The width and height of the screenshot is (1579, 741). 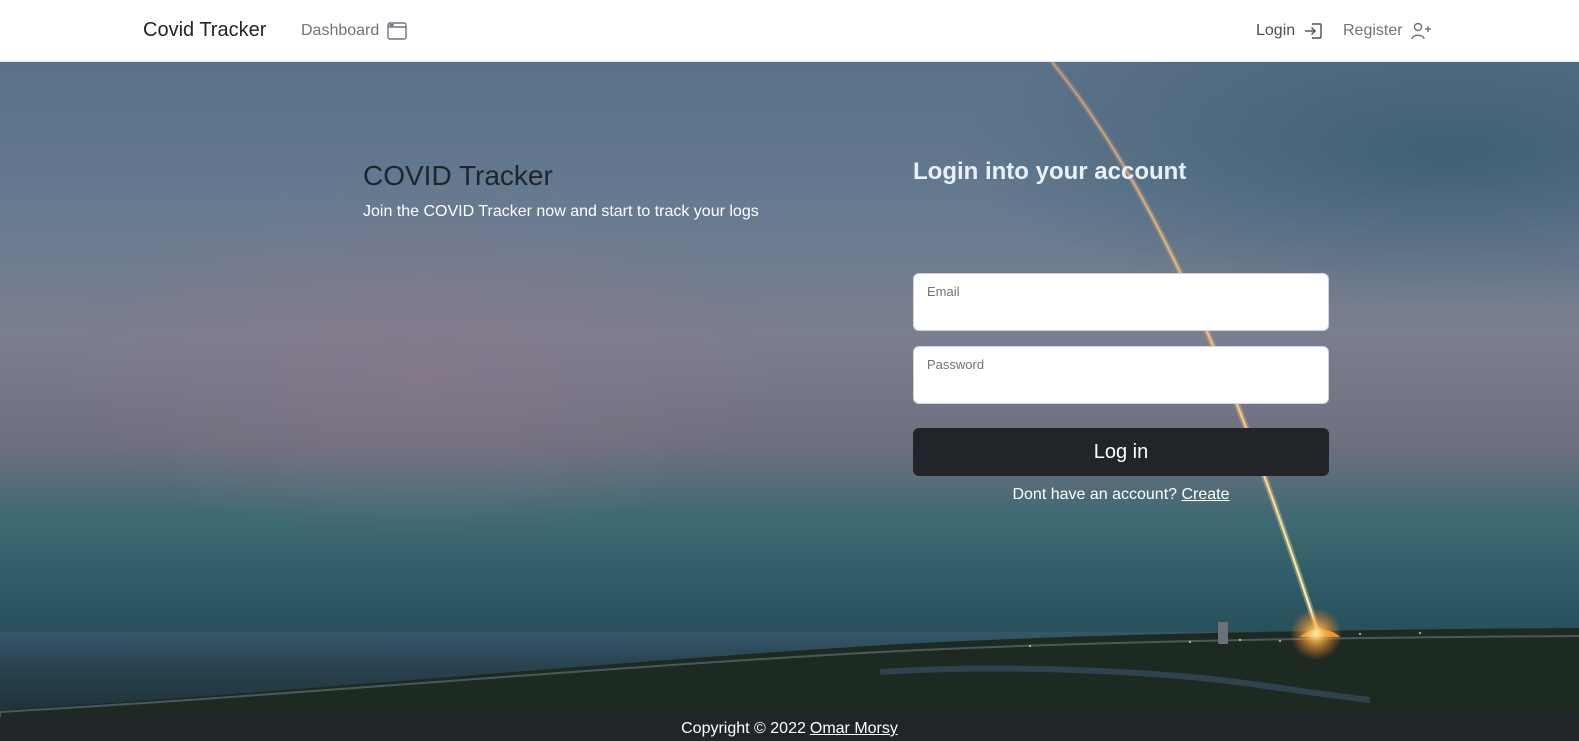 What do you see at coordinates (1421, 31) in the screenshot?
I see `person-plus-icon` at bounding box center [1421, 31].